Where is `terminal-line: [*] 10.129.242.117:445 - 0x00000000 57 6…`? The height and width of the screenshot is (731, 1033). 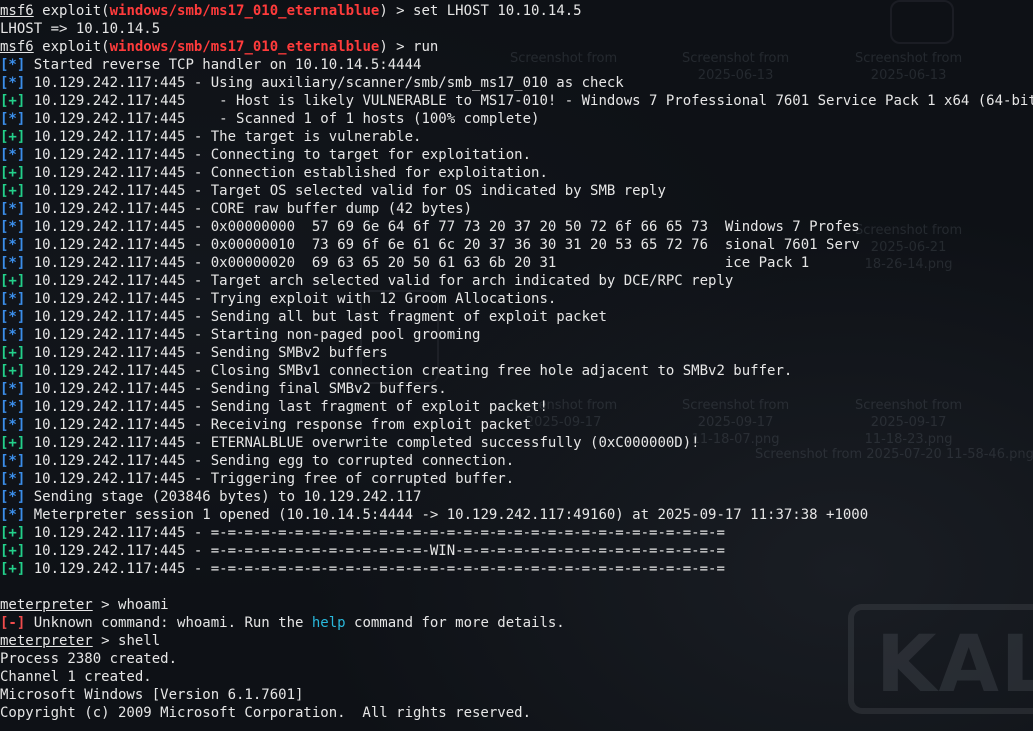
terminal-line: [*] 10.129.242.117:445 - 0x00000000 57 6… is located at coordinates (516, 227).